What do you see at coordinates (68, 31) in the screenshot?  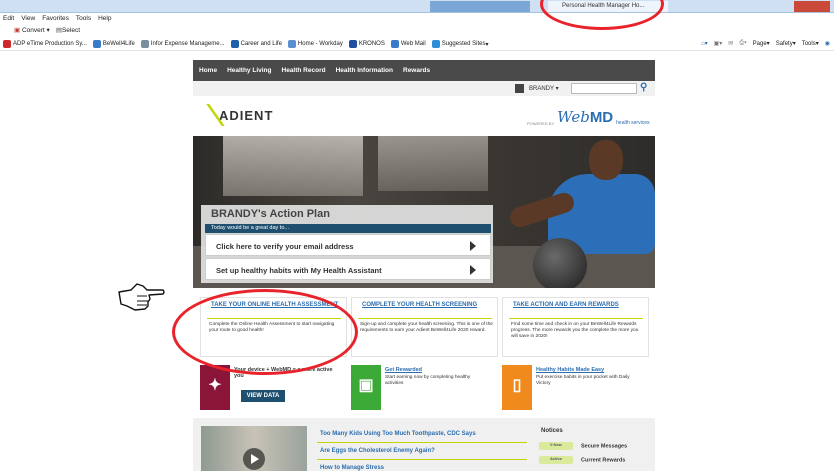 I see `select-button: ▤Select` at bounding box center [68, 31].